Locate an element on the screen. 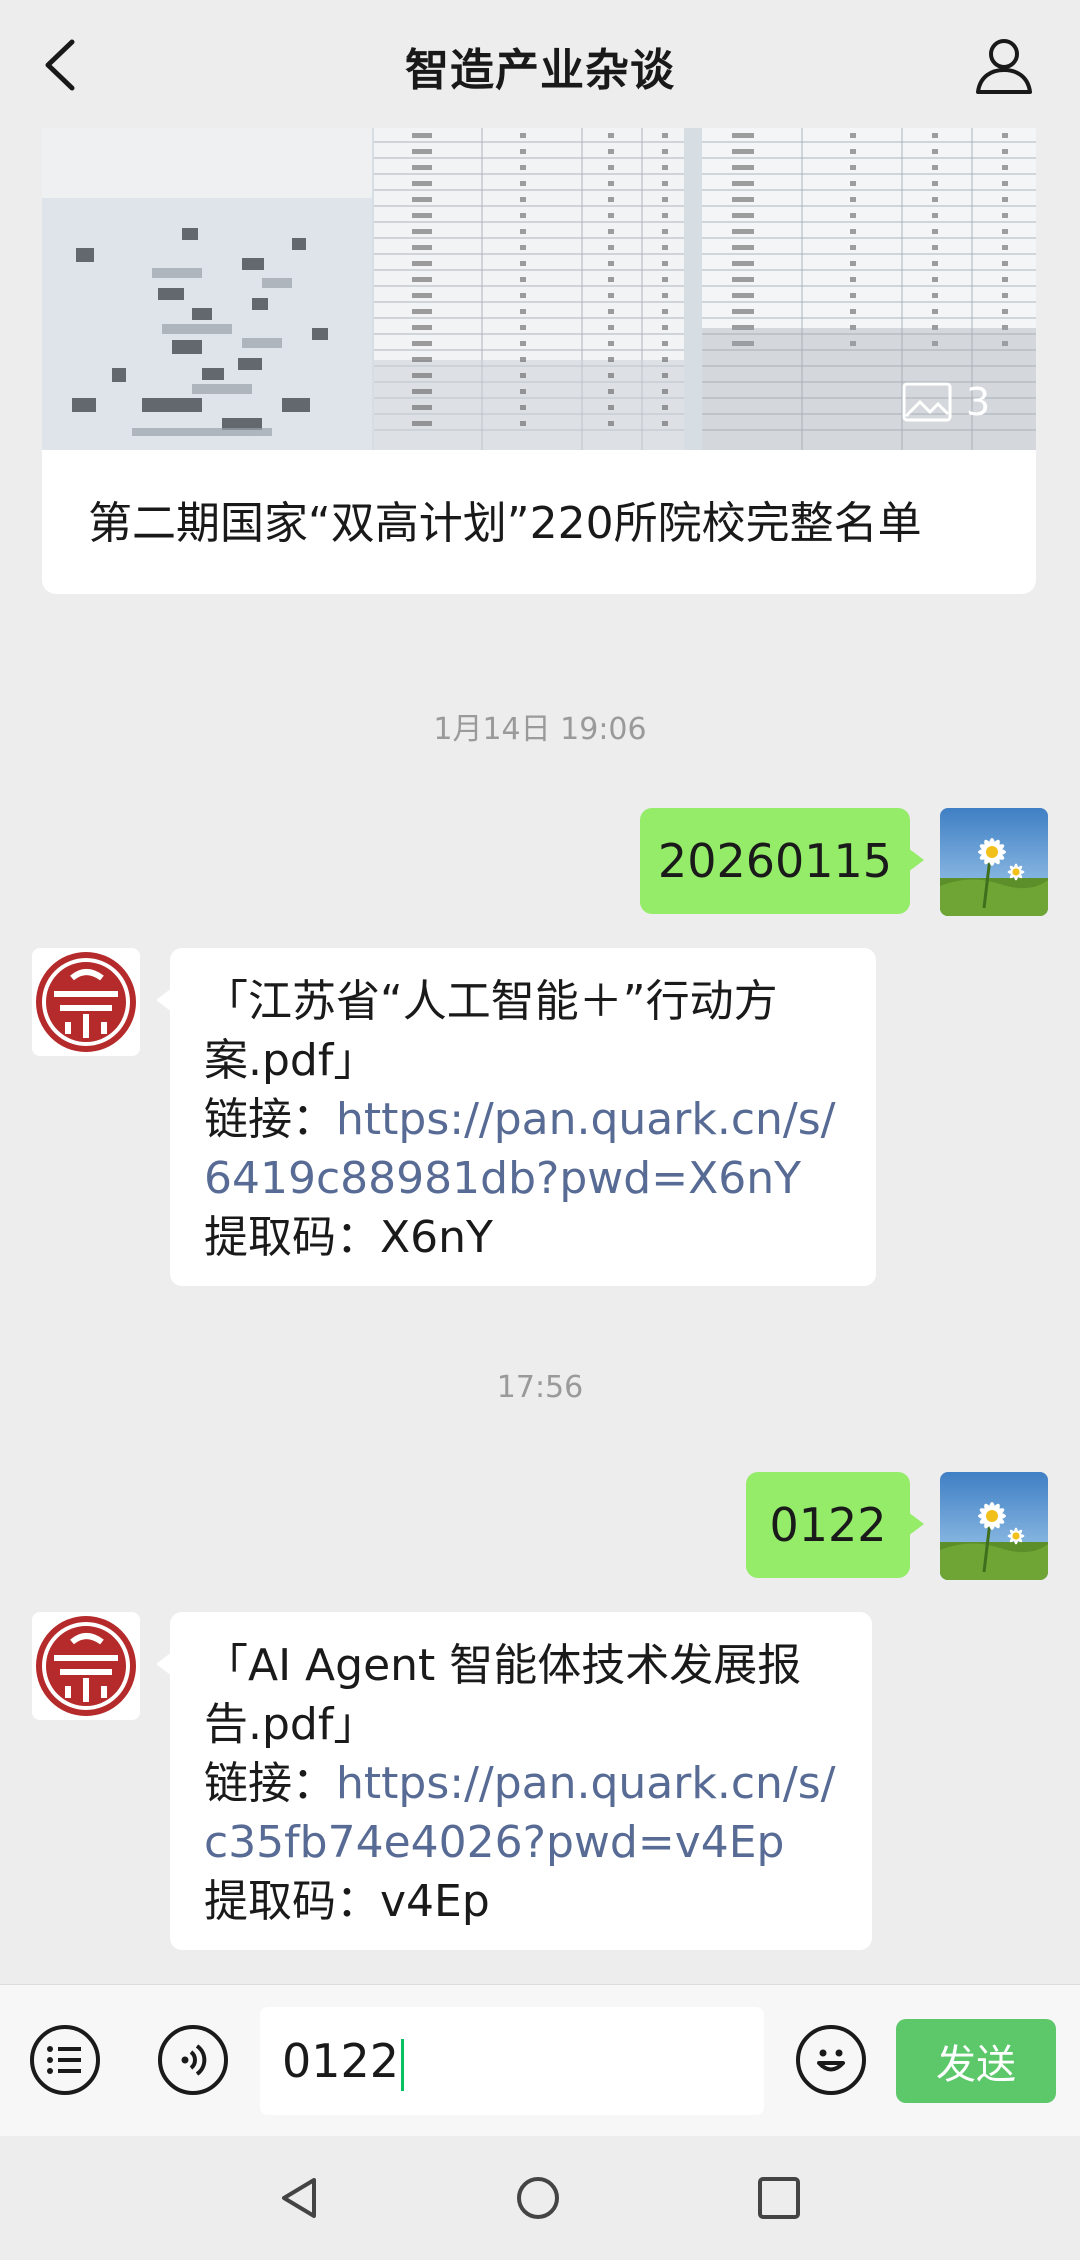  chat-header: 智造产业杂谈 is located at coordinates (540, 64).